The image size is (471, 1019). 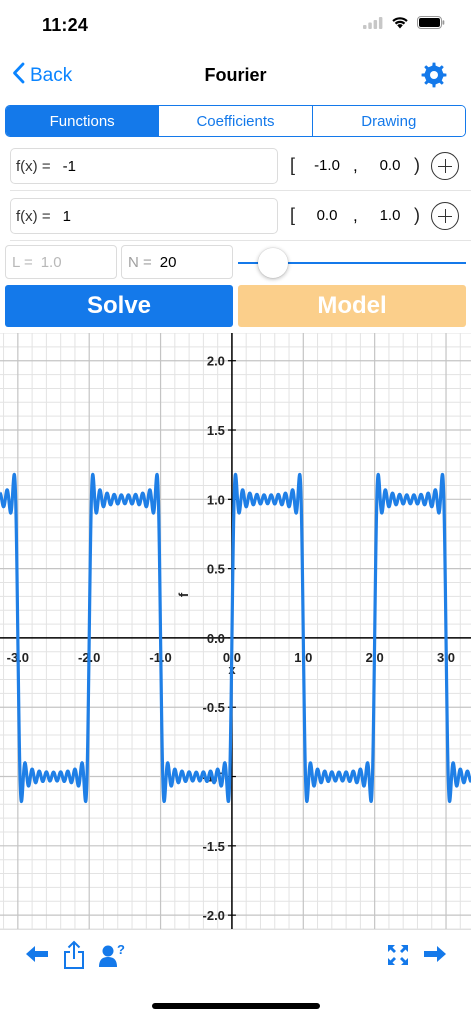 What do you see at coordinates (235, 25) in the screenshot?
I see `status-bar: 11:24` at bounding box center [235, 25].